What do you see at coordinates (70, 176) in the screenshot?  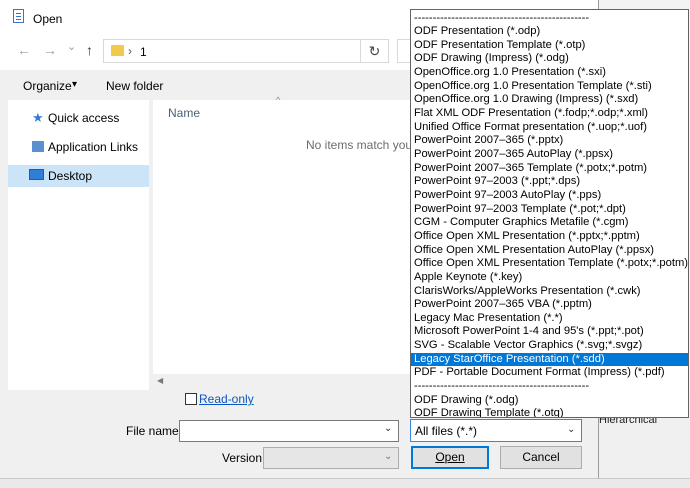 I see `sidebar-item-label: Desktop` at bounding box center [70, 176].